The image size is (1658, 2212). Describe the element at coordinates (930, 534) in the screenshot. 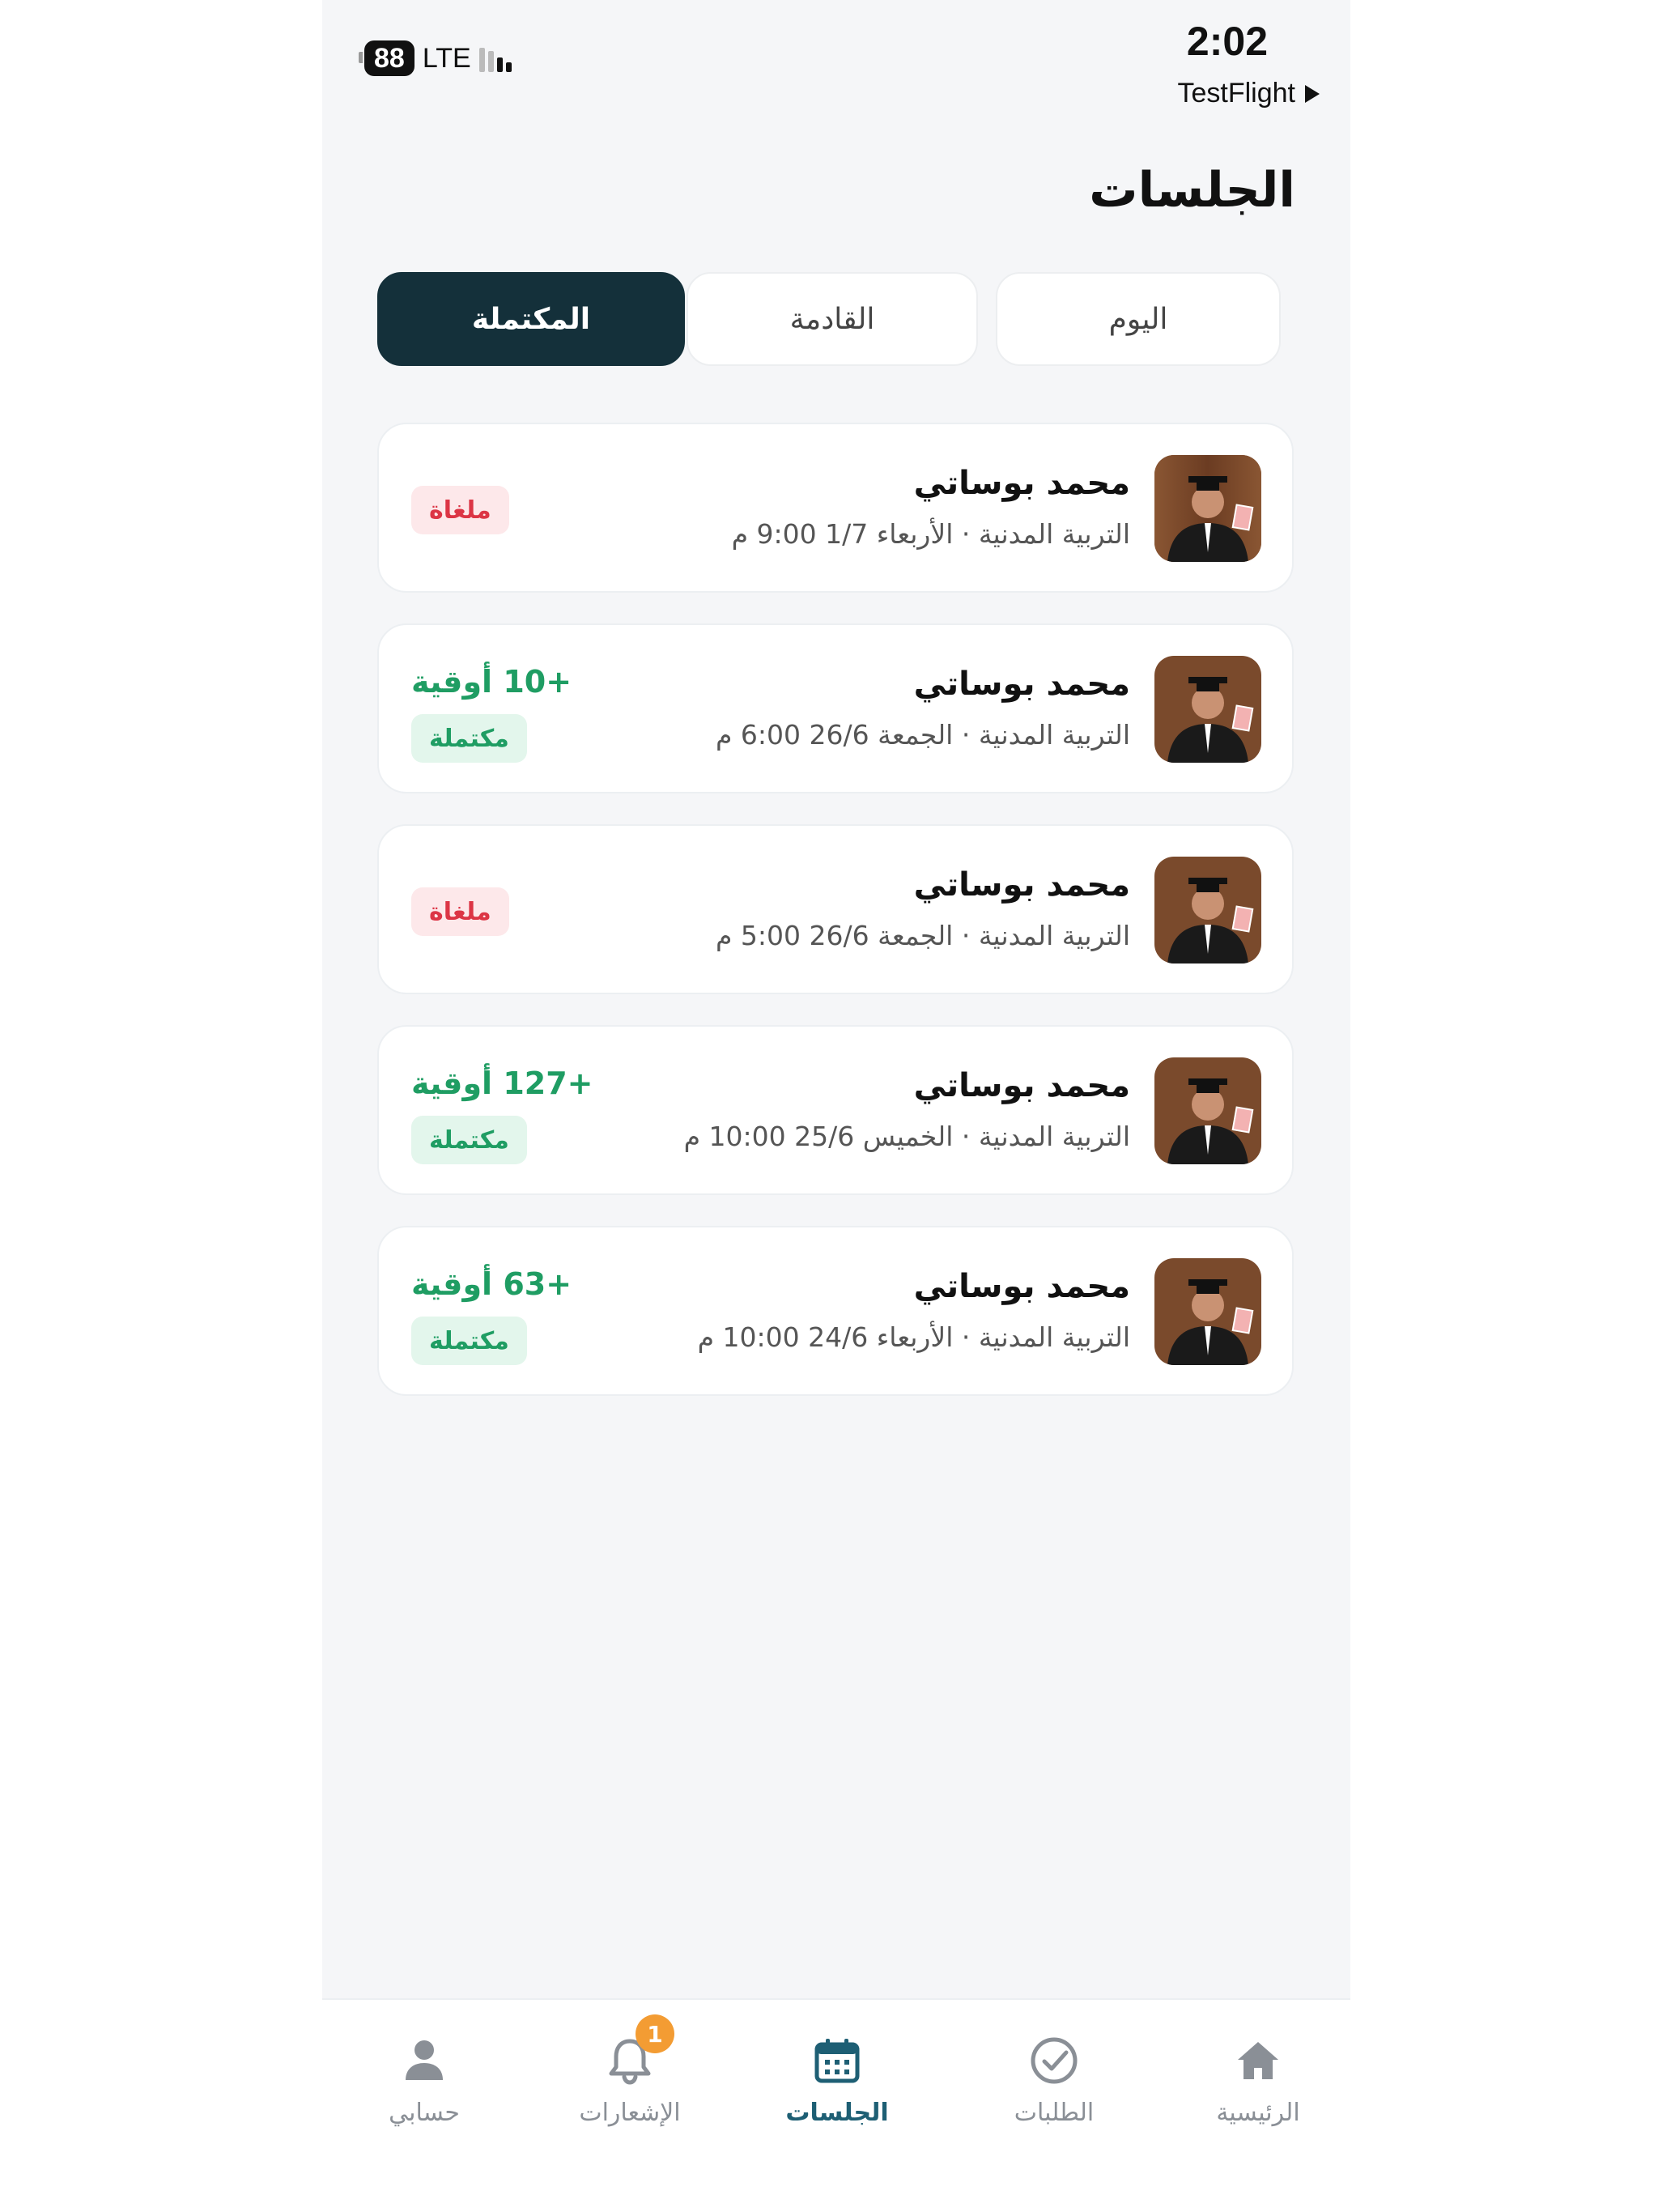

I see `session-meta: التربية المدنية · الأربعاء 1/7 9:00 م` at that location.